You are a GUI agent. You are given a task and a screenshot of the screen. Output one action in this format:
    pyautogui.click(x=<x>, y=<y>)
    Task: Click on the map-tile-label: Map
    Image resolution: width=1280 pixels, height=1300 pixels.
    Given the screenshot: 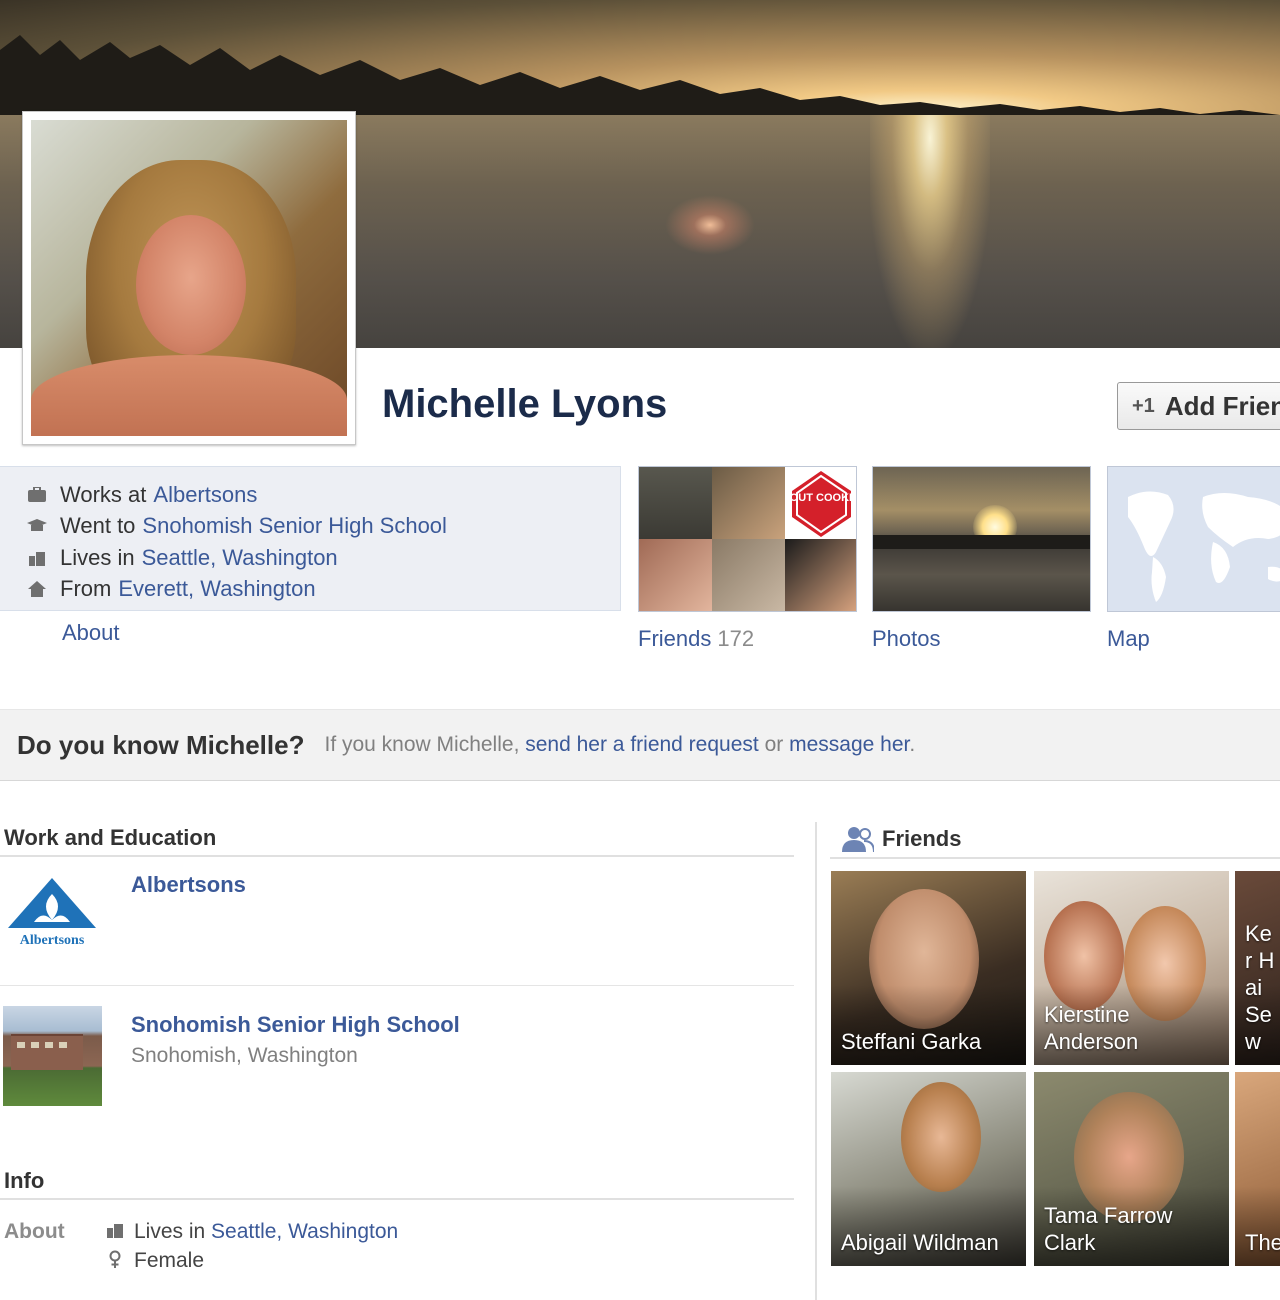 What is the action you would take?
    pyautogui.click(x=1128, y=639)
    